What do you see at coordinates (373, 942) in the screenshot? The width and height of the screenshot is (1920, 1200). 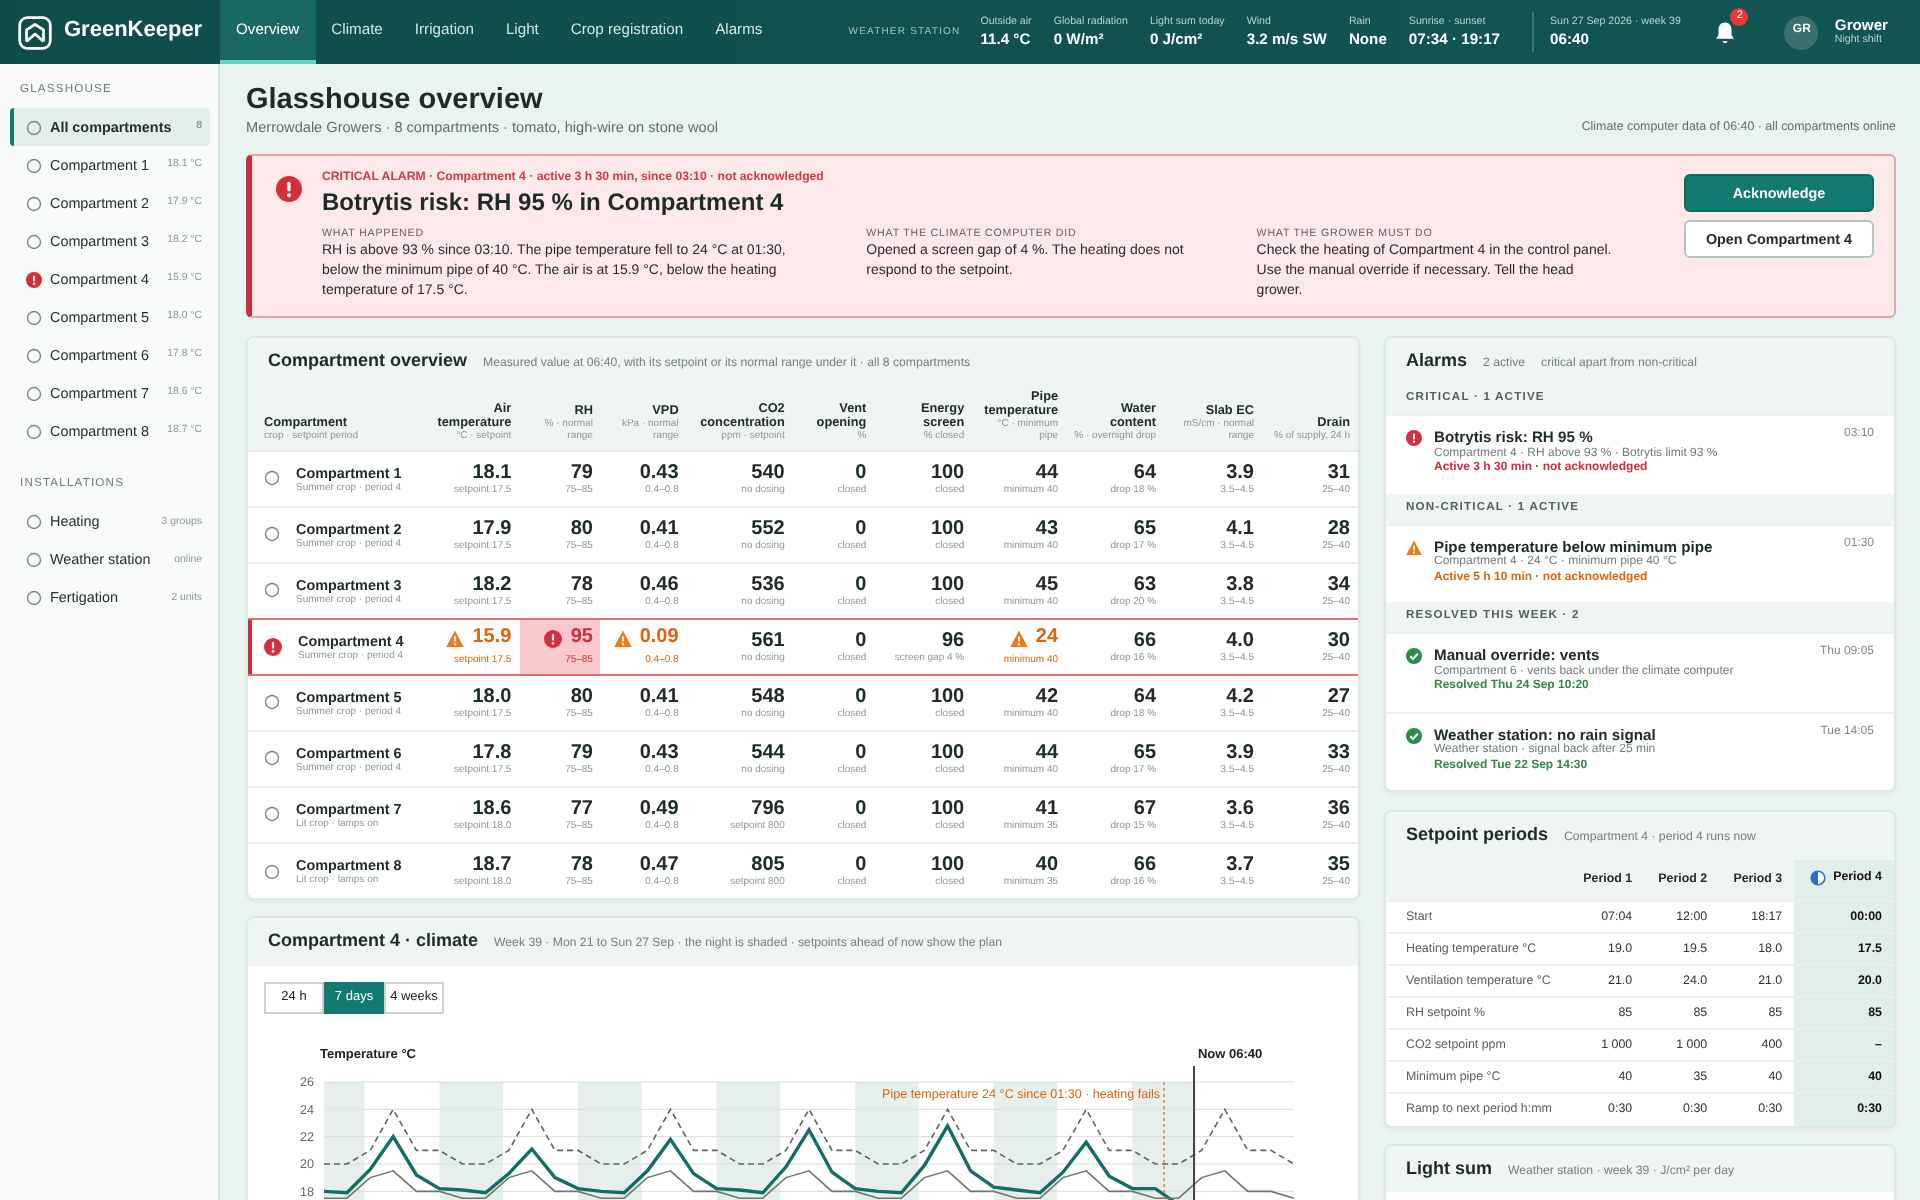 I see `card-title: Compartment 4 · climate` at bounding box center [373, 942].